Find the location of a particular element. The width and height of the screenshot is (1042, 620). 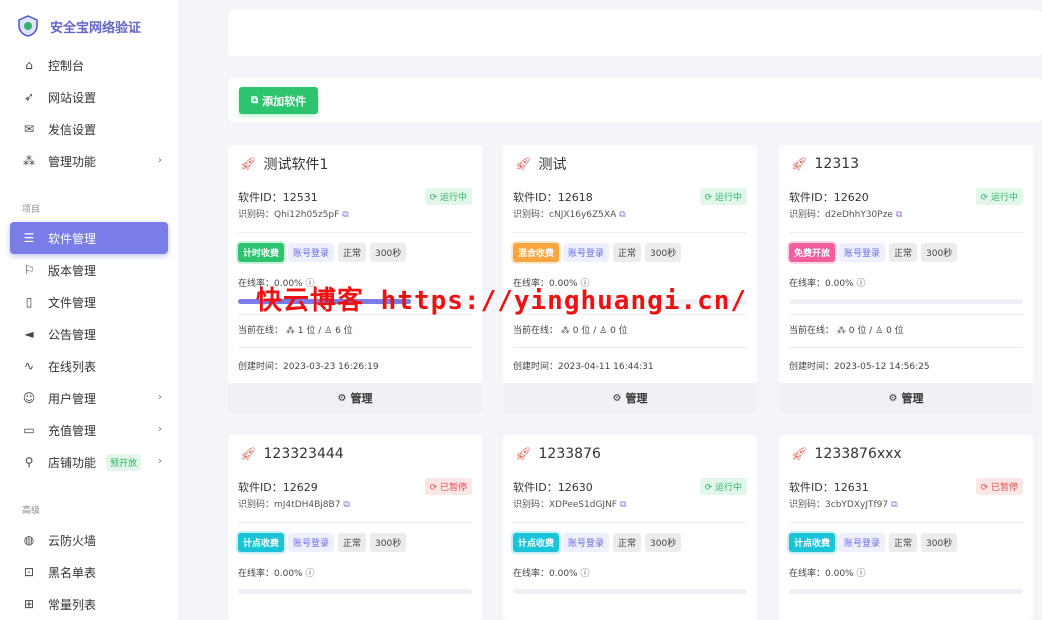

sidebar-item-blacklist: ⊡ 黑名单表 is located at coordinates (89, 572).